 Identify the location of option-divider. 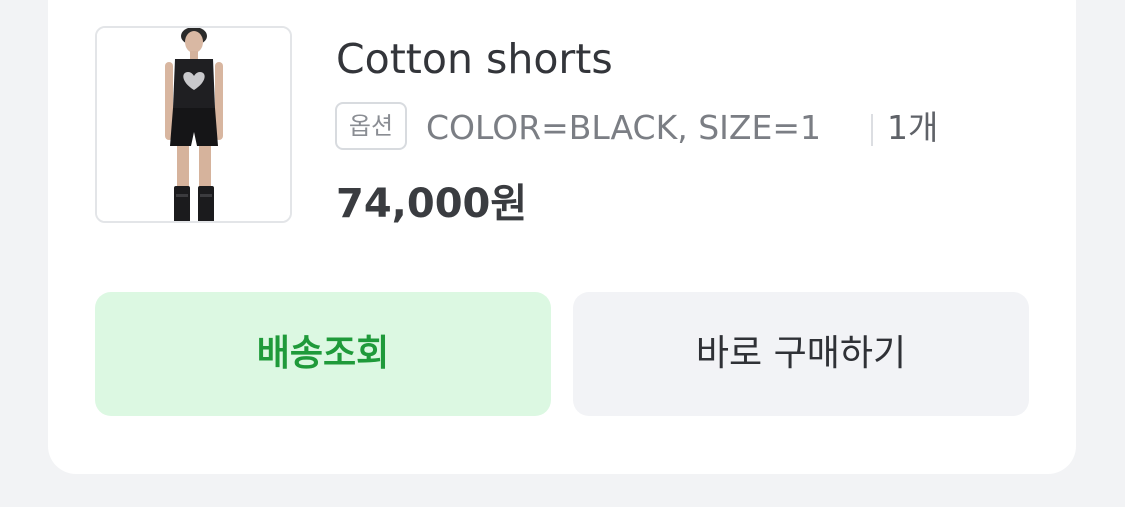
(872, 130).